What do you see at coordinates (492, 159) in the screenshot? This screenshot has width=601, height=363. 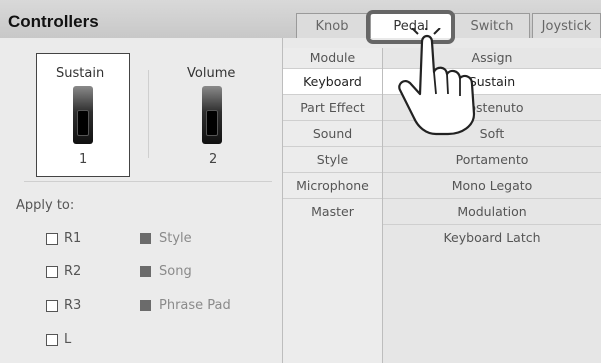 I see `assign-item-portamento: Portamento` at bounding box center [492, 159].